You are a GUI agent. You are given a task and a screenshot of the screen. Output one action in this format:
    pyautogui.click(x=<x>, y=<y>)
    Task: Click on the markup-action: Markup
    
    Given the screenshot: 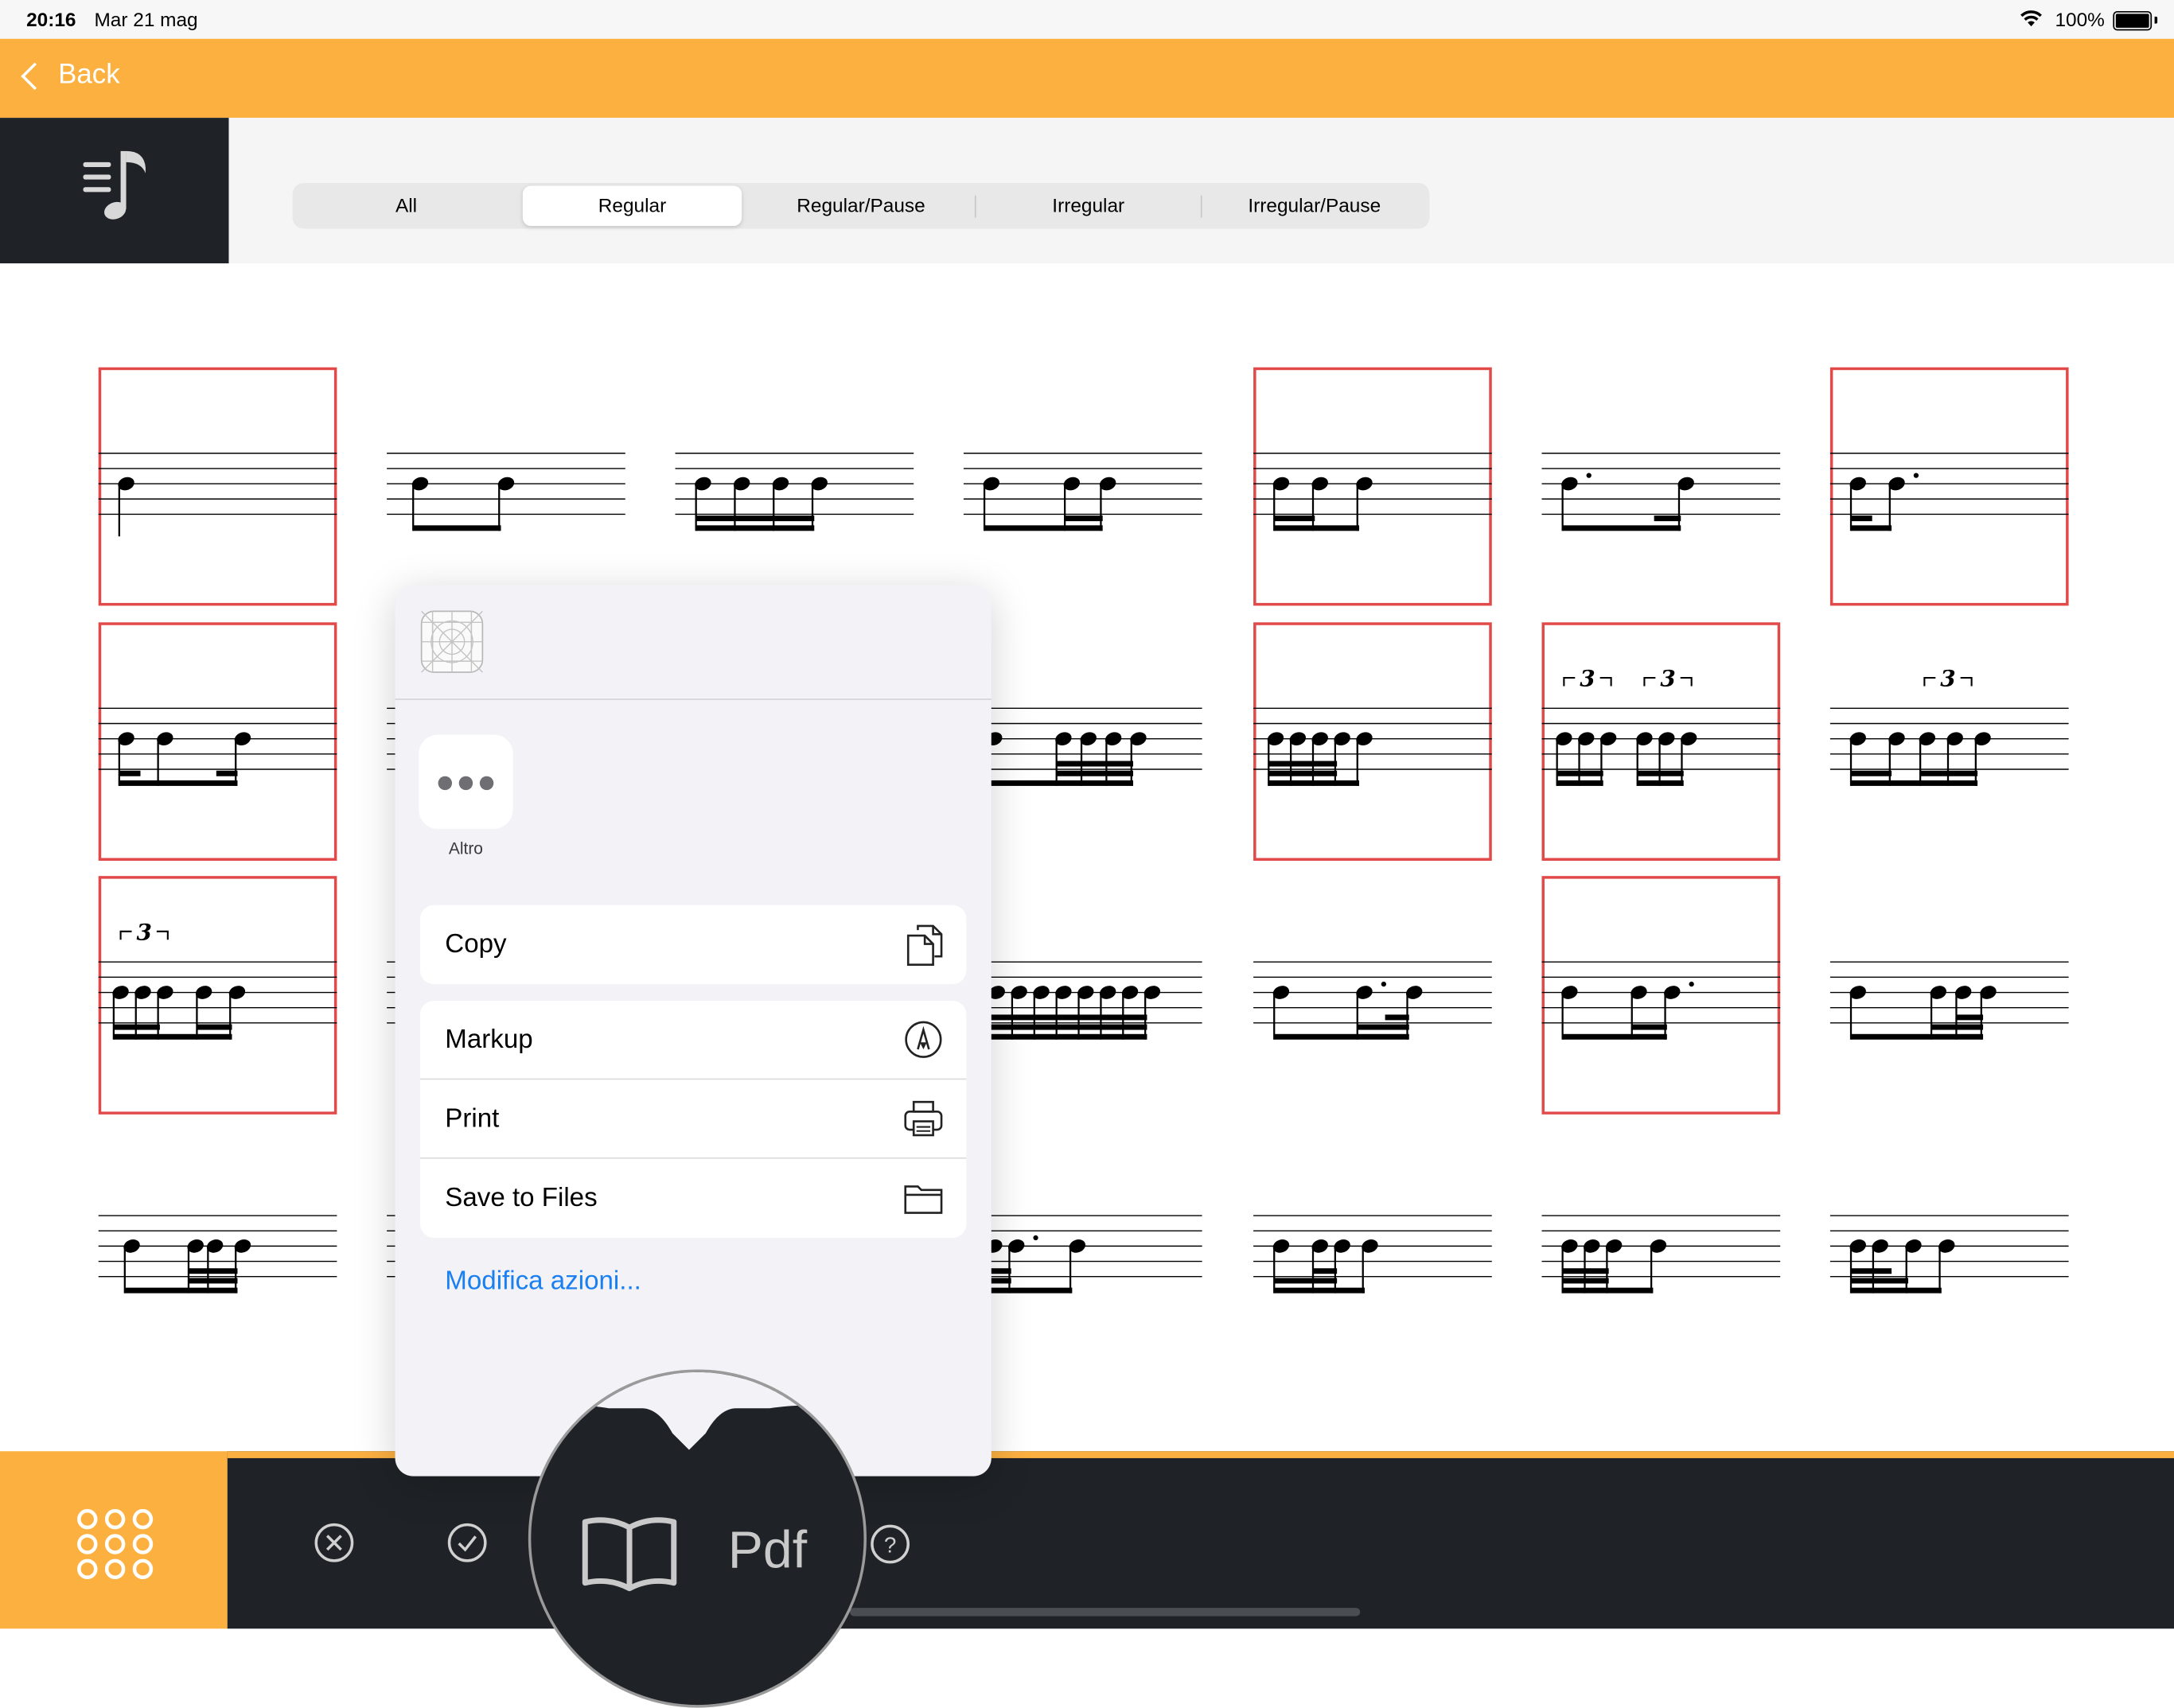 What is the action you would take?
    pyautogui.click(x=693, y=1040)
    